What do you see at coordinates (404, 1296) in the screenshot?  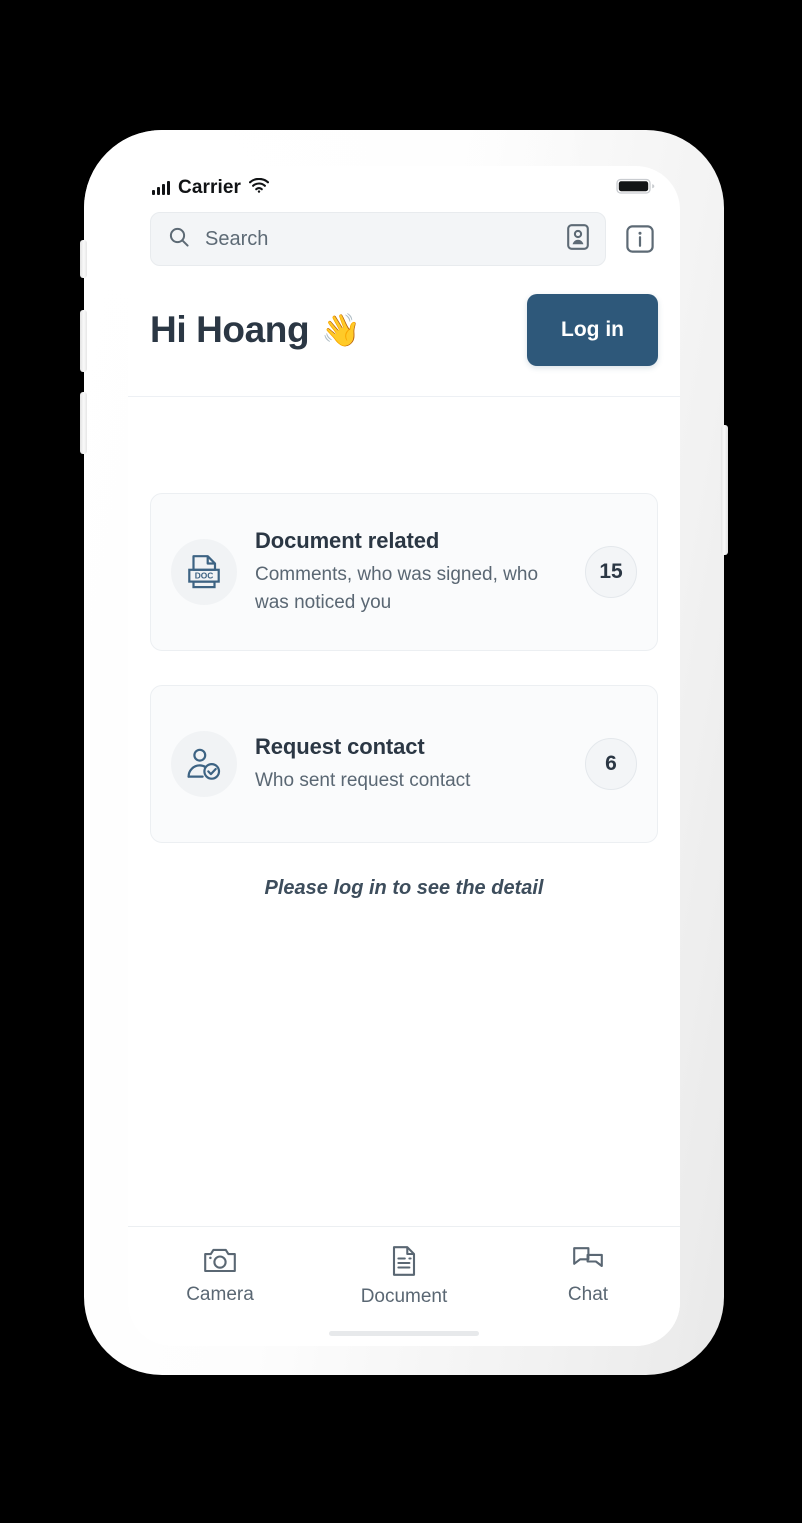 I see `tab-label: Document` at bounding box center [404, 1296].